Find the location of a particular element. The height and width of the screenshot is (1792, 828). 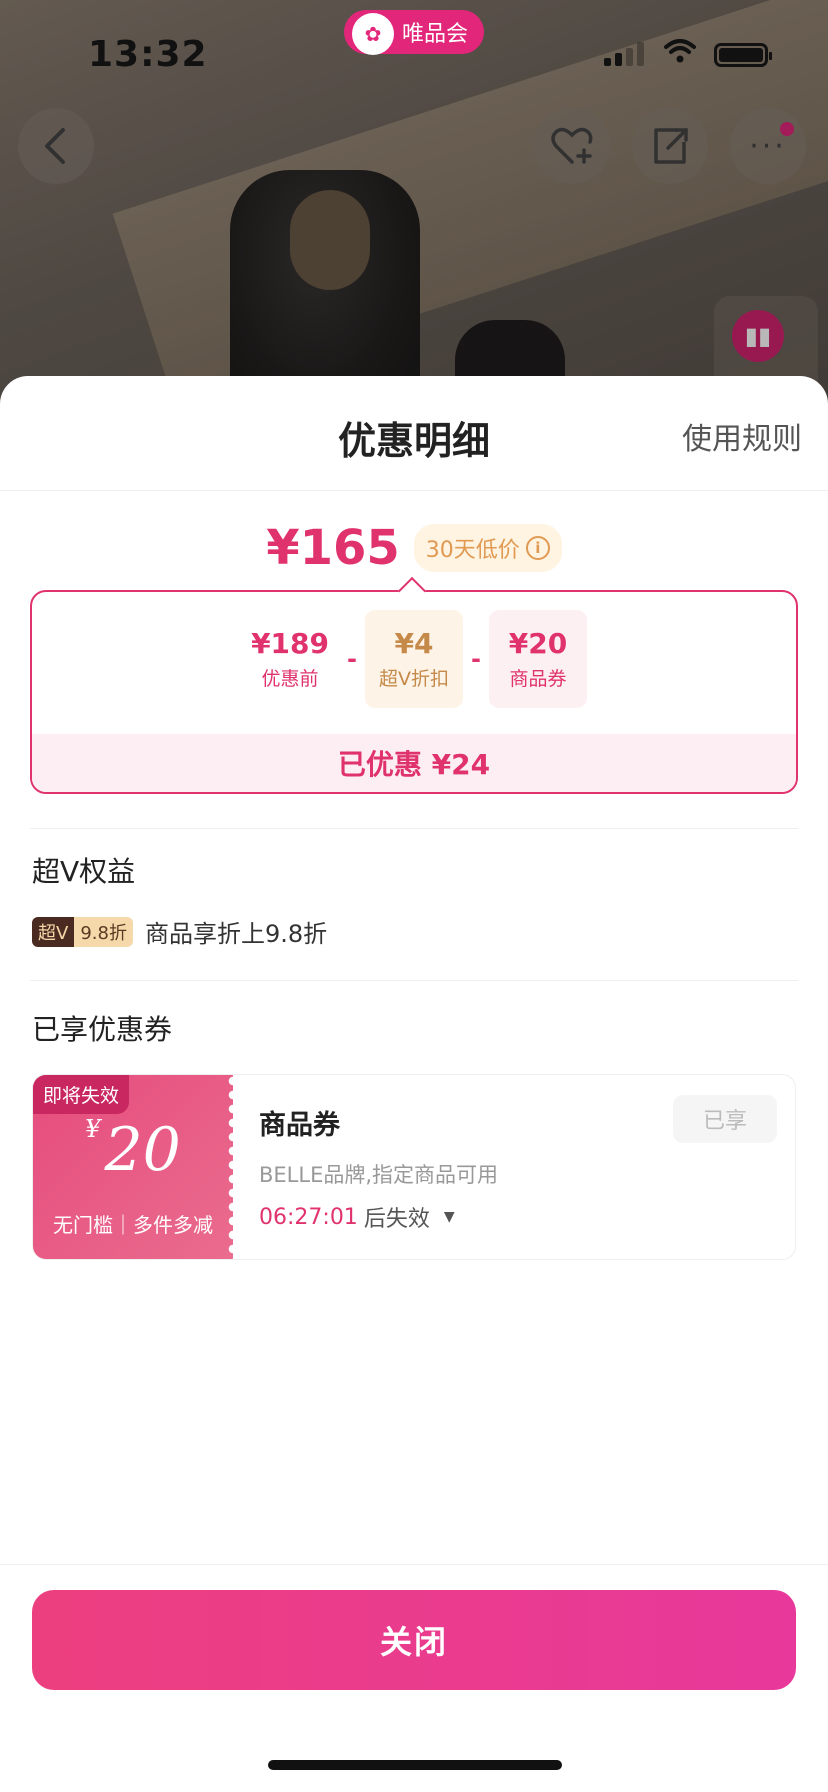

brand-name: 唯品会 is located at coordinates (435, 34).